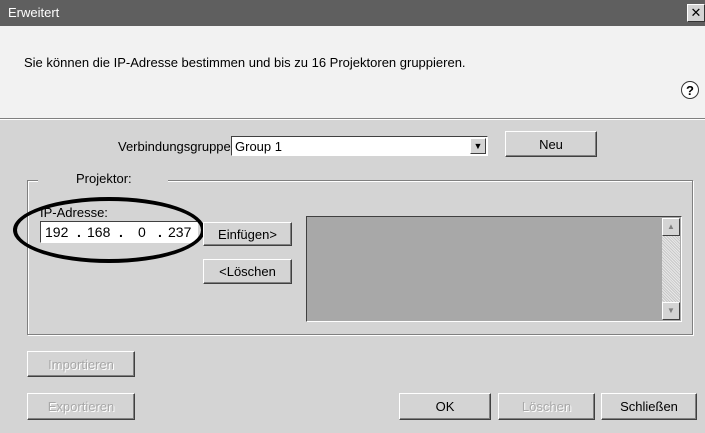  What do you see at coordinates (99, 232) in the screenshot?
I see `ip-octet-2: 168` at bounding box center [99, 232].